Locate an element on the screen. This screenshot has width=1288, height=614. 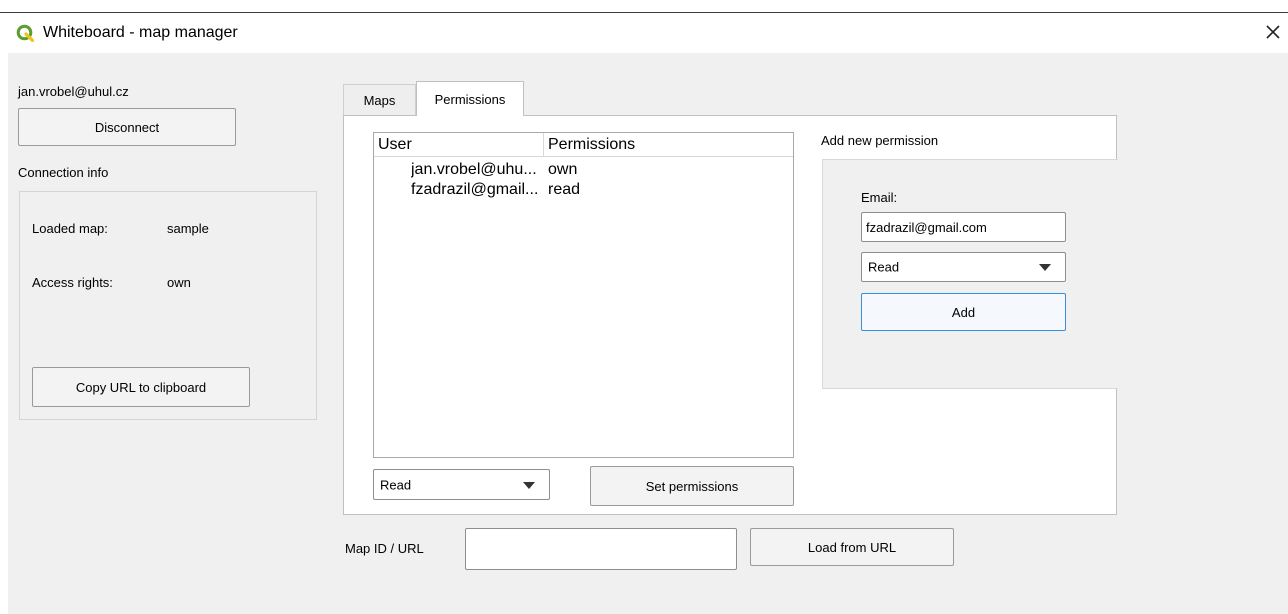
load-from-url-button: Load from URL is located at coordinates (852, 547).